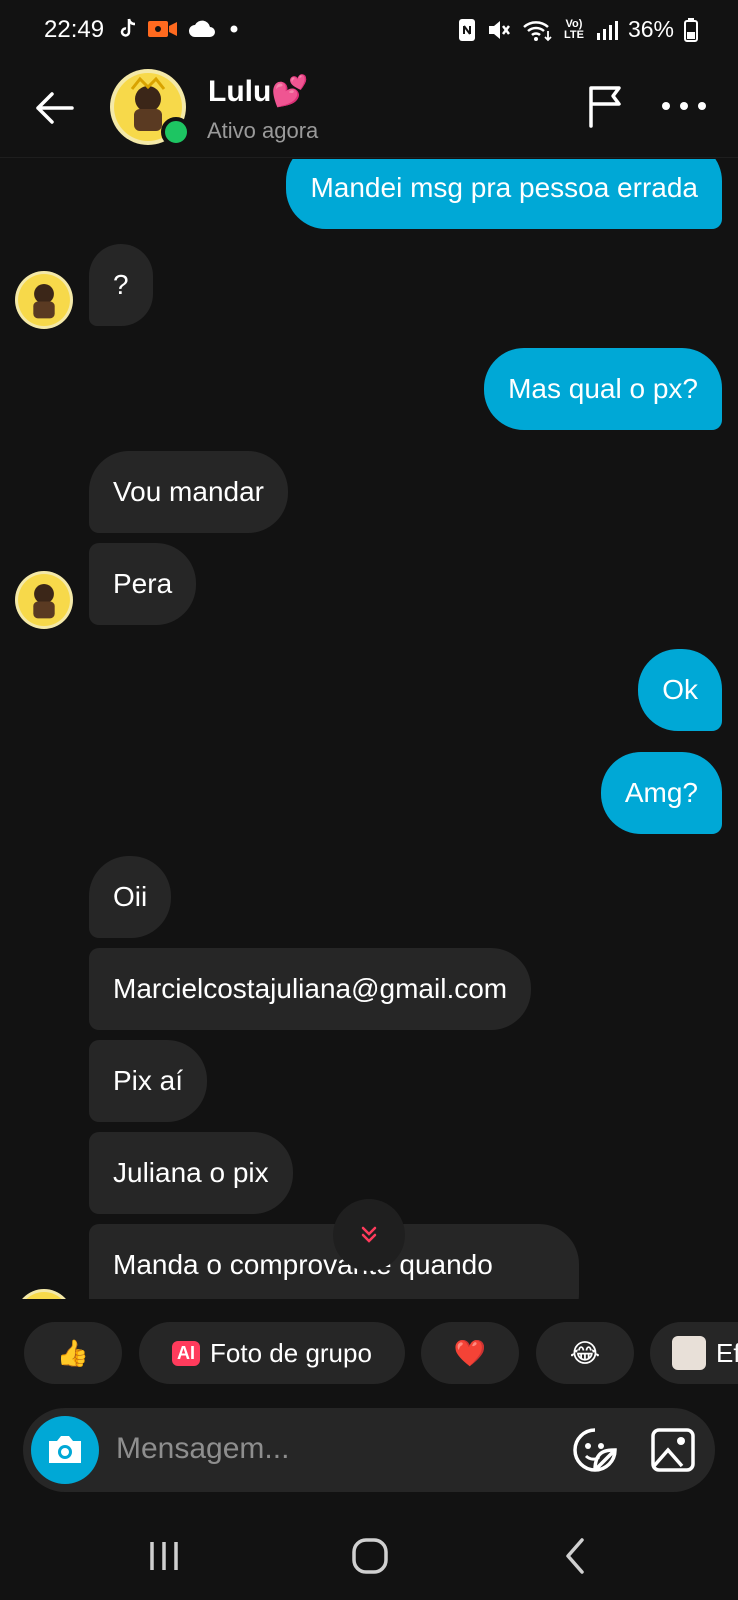  Describe the element at coordinates (727, 1352) in the screenshot. I see `quick-reply-label: Ef` at that location.